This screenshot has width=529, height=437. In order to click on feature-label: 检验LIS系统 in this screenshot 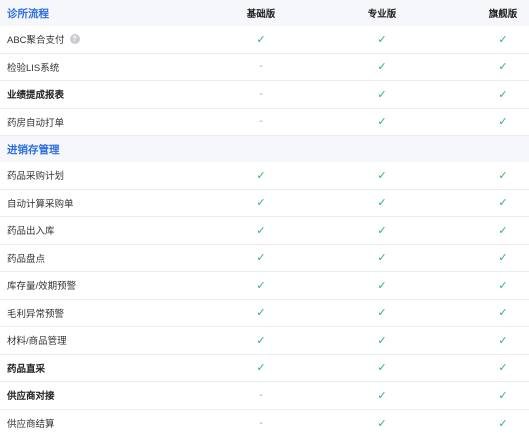, I will do `click(33, 67)`.